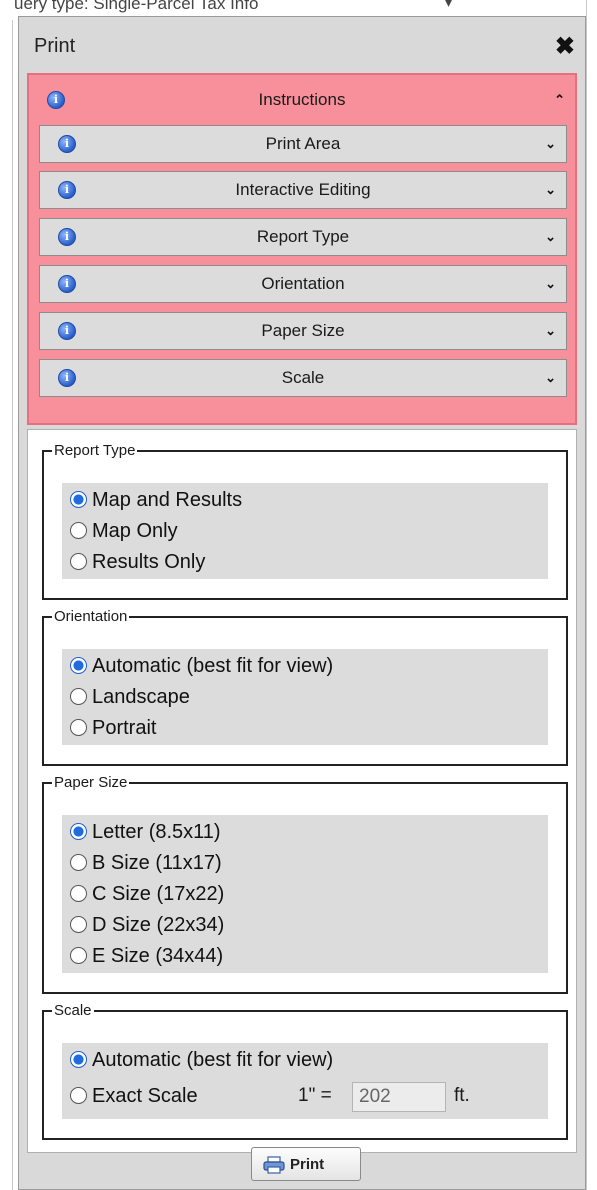 The image size is (597, 1190). I want to click on radio-c-size: C Size (17x22), so click(147, 894).